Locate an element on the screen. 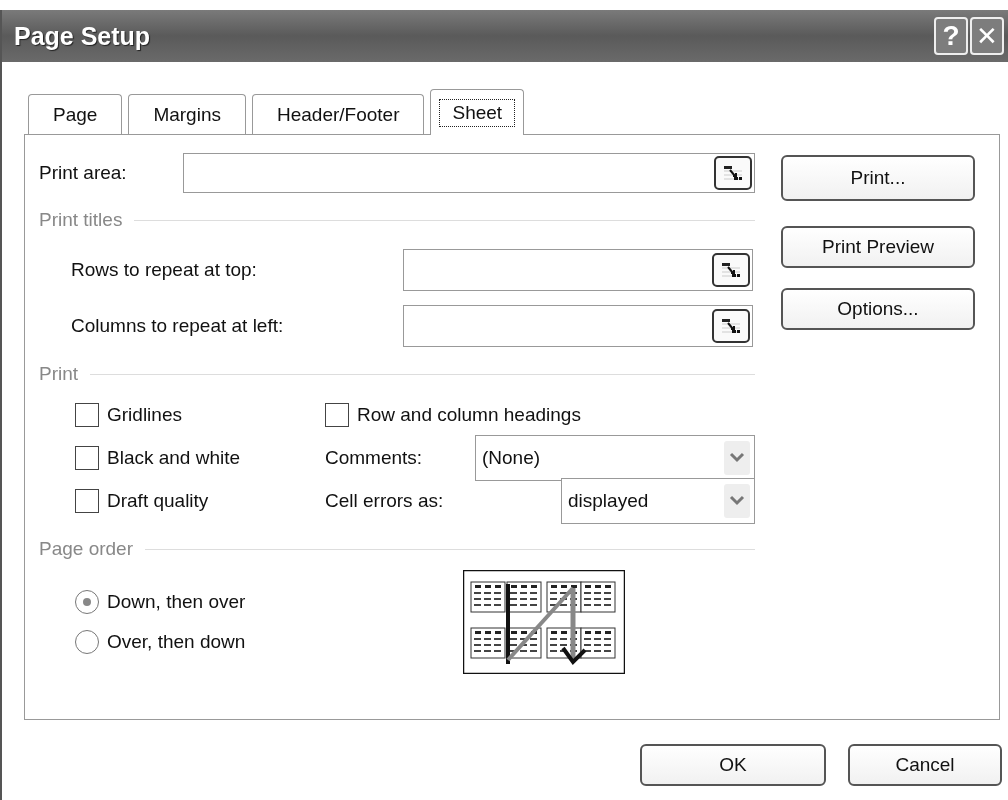 This screenshot has height=800, width=1008. print-preview-button: Print Preview is located at coordinates (878, 247).